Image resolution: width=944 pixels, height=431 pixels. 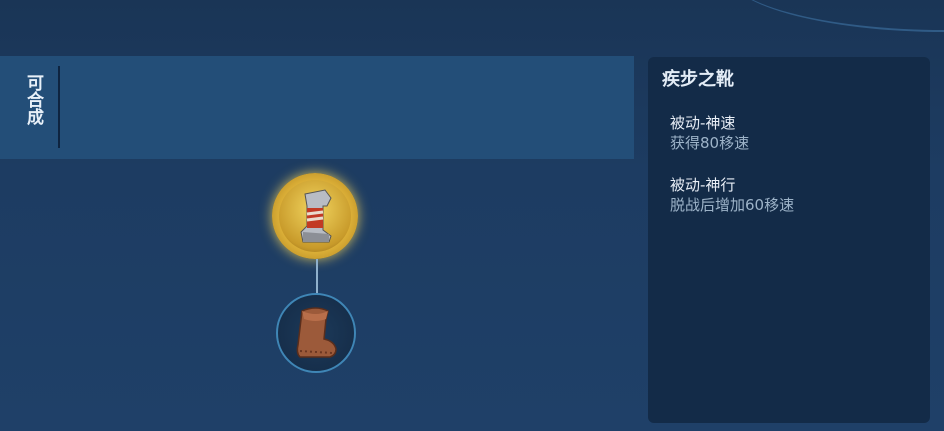 What do you see at coordinates (317, 277) in the screenshot?
I see `tree-connector` at bounding box center [317, 277].